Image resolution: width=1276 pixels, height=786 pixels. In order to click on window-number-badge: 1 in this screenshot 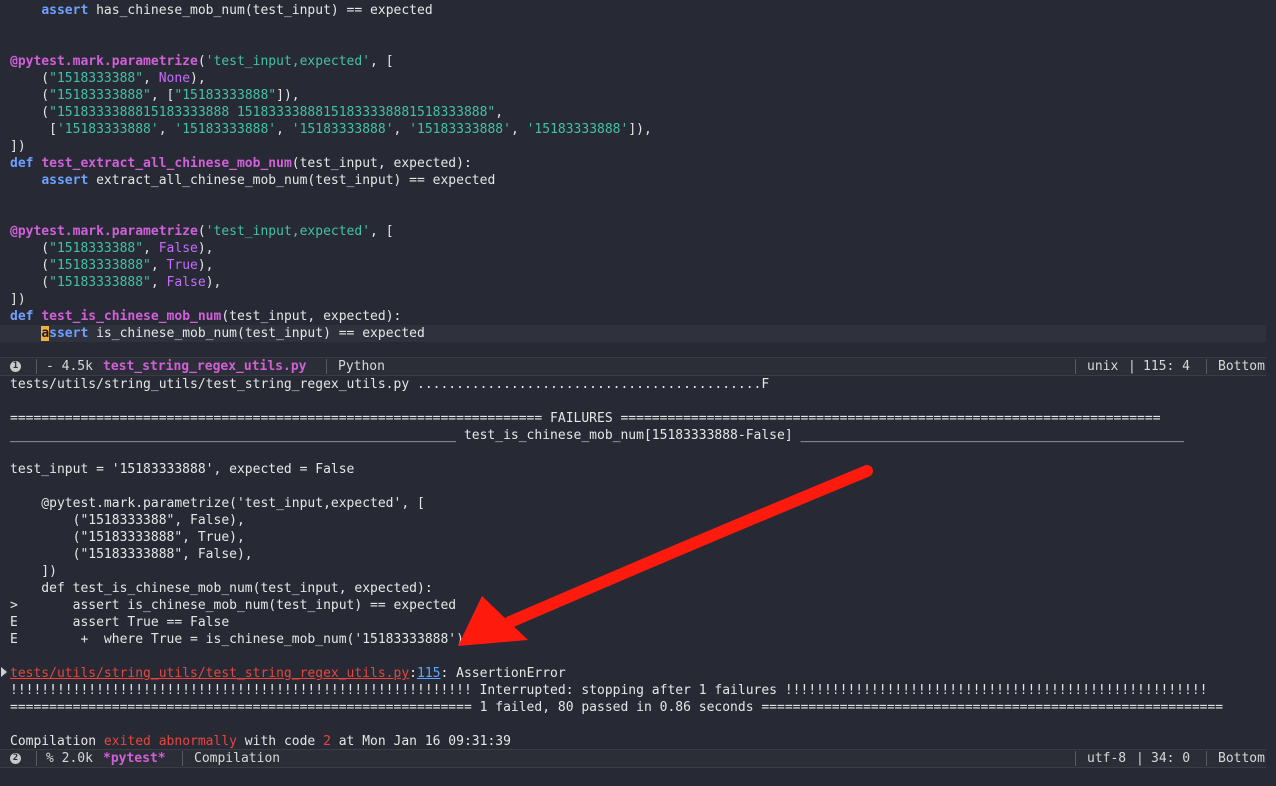, I will do `click(15, 366)`.